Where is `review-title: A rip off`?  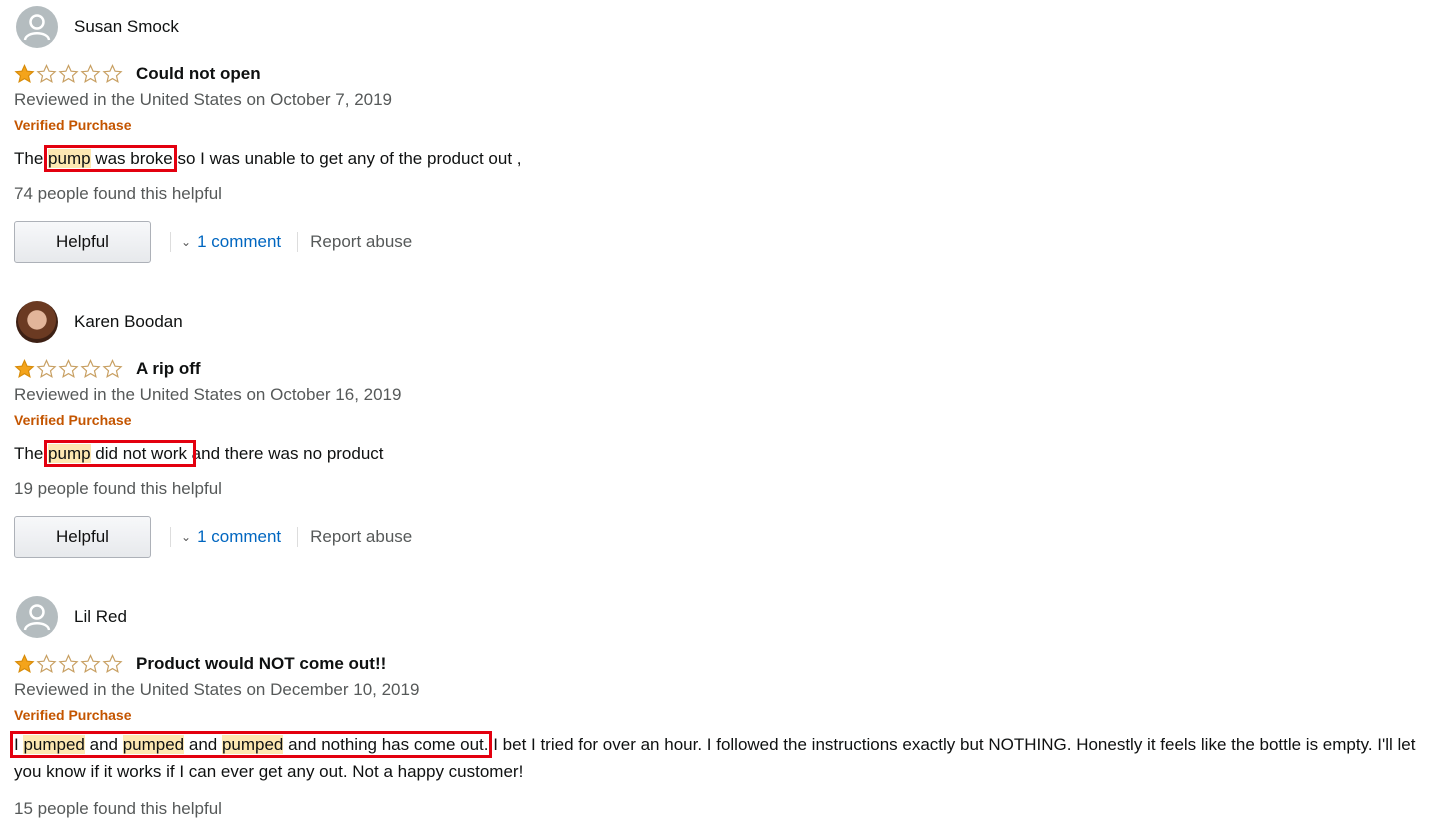
review-title: A rip off is located at coordinates (168, 369).